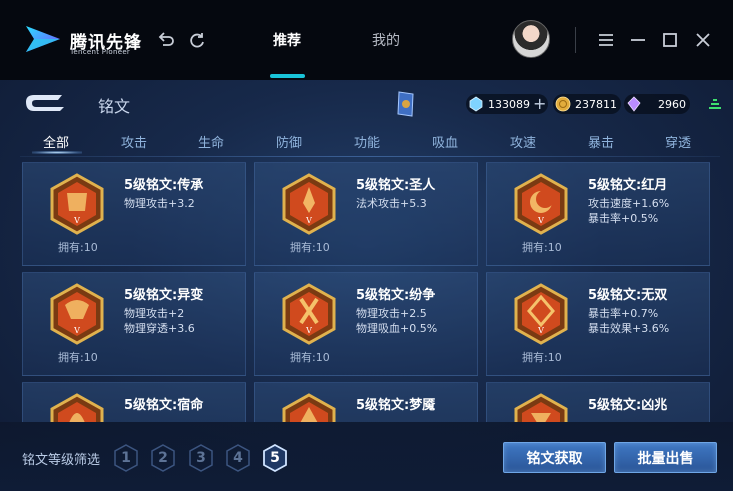 Image resolution: width=733 pixels, height=491 pixels. What do you see at coordinates (164, 295) in the screenshot?
I see `card-name: 5级铭文:异变` at bounding box center [164, 295].